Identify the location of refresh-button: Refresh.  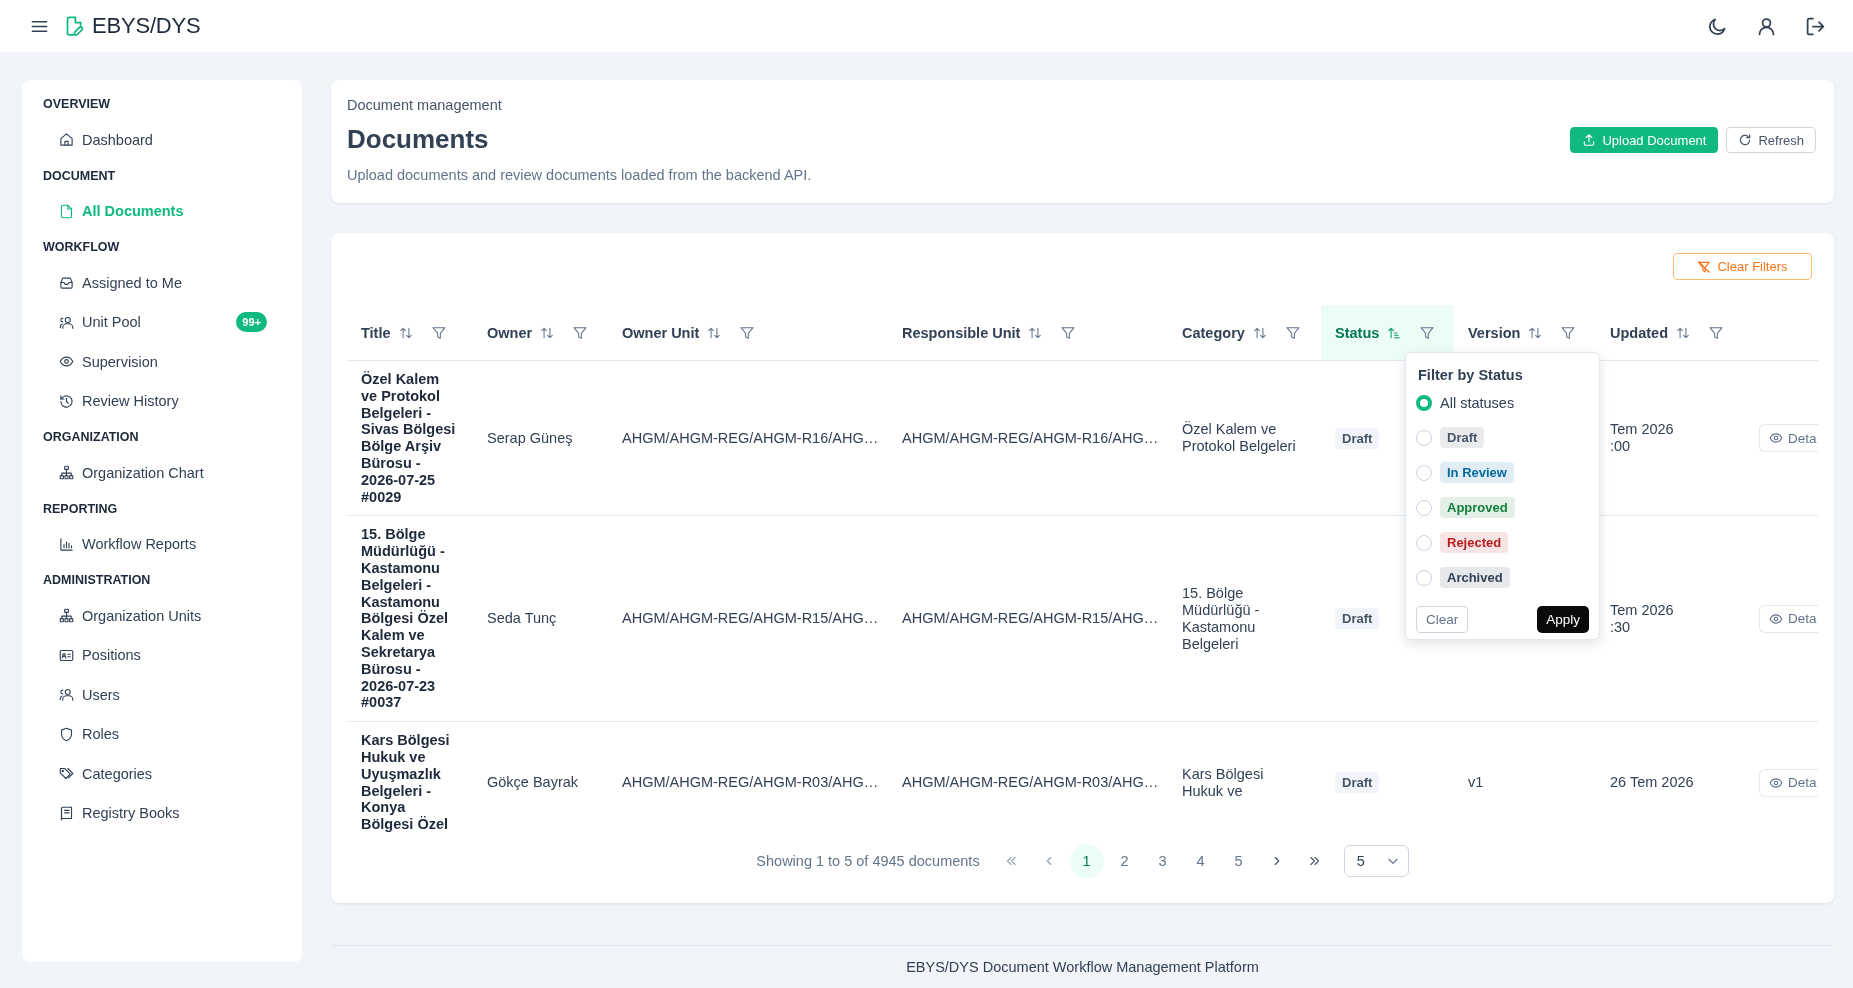
(1771, 140).